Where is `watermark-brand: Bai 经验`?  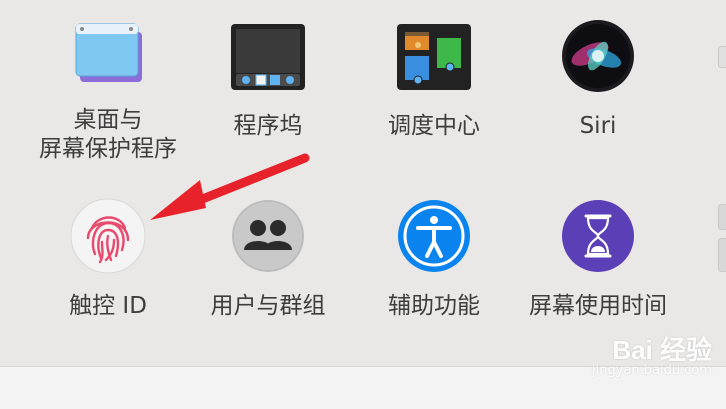 watermark-brand: Bai 经验 is located at coordinates (662, 350).